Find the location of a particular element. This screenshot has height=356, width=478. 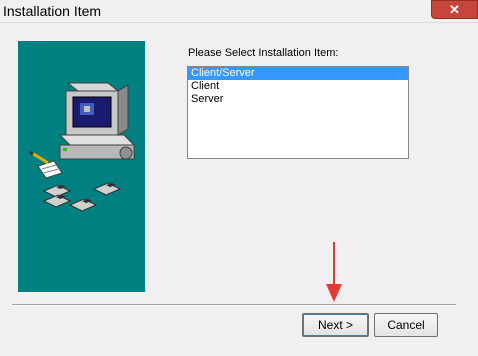

list-item-client-server: Client/Server is located at coordinates (298, 73).